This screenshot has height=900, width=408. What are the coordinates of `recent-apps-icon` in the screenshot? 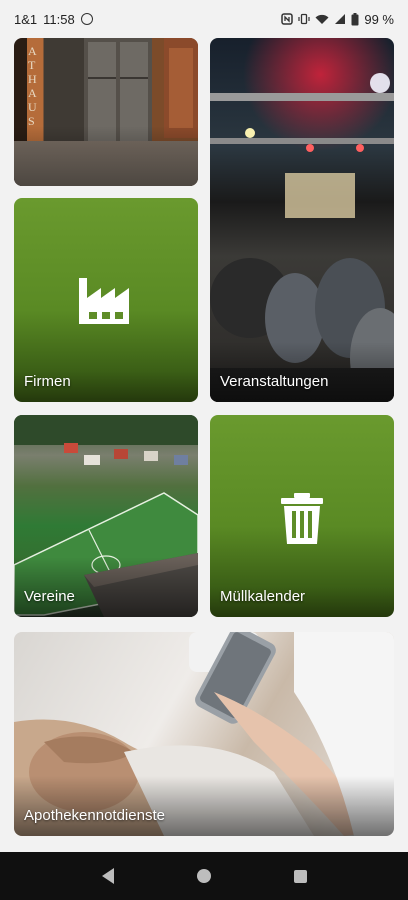 It's located at (300, 876).